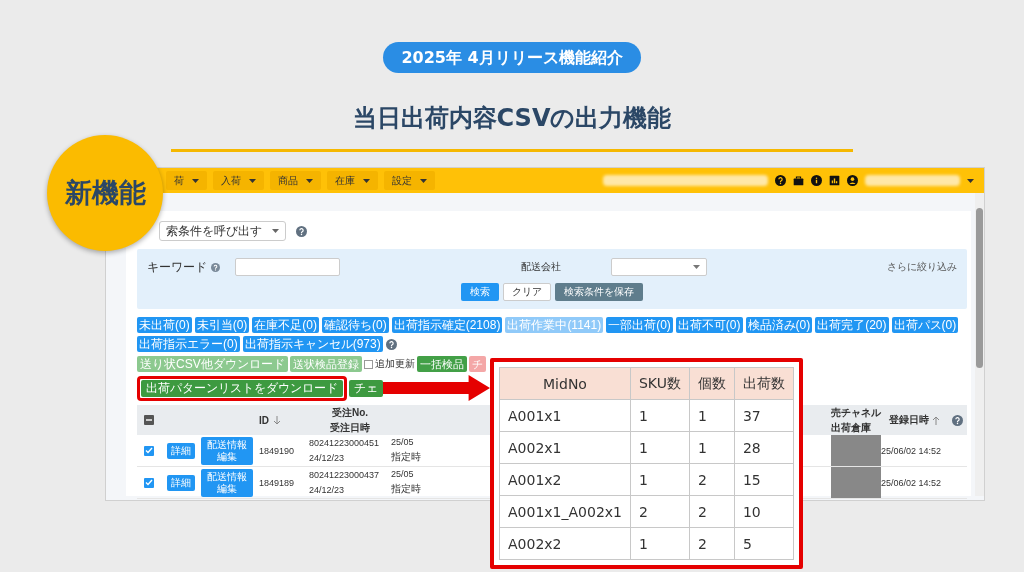  What do you see at coordinates (277, 482) in the screenshot?
I see `table-cell: 1849189` at bounding box center [277, 482].